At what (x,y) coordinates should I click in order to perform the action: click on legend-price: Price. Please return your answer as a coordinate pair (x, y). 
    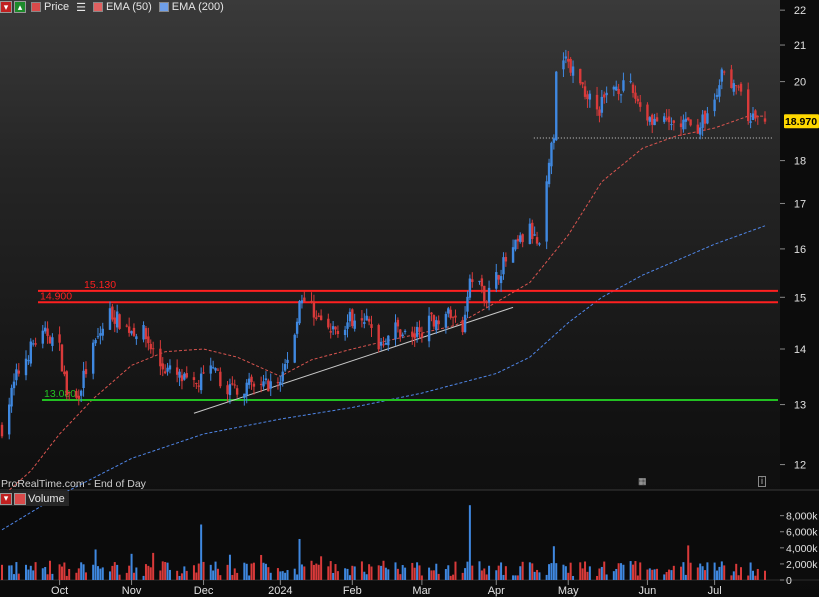
    Looking at the image, I should click on (50, 7).